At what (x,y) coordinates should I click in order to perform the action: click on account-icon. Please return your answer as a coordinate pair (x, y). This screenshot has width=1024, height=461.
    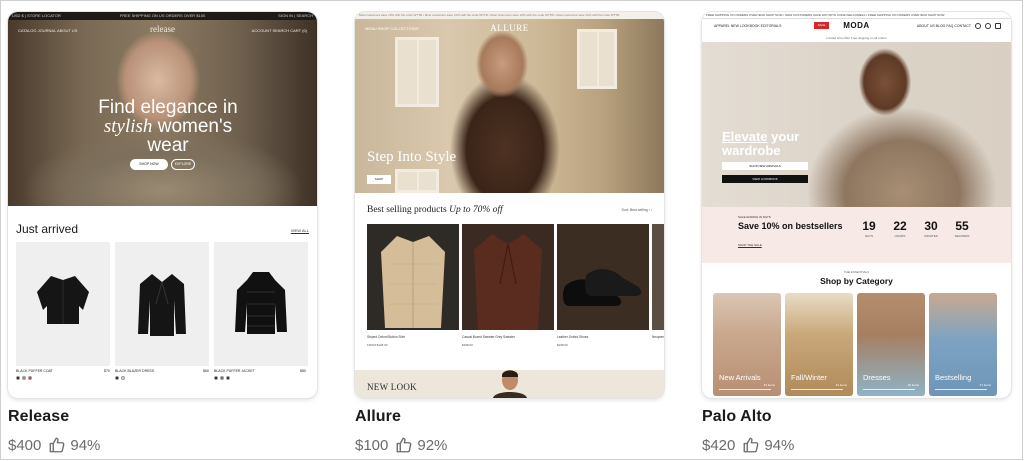
    Looking at the image, I should click on (988, 26).